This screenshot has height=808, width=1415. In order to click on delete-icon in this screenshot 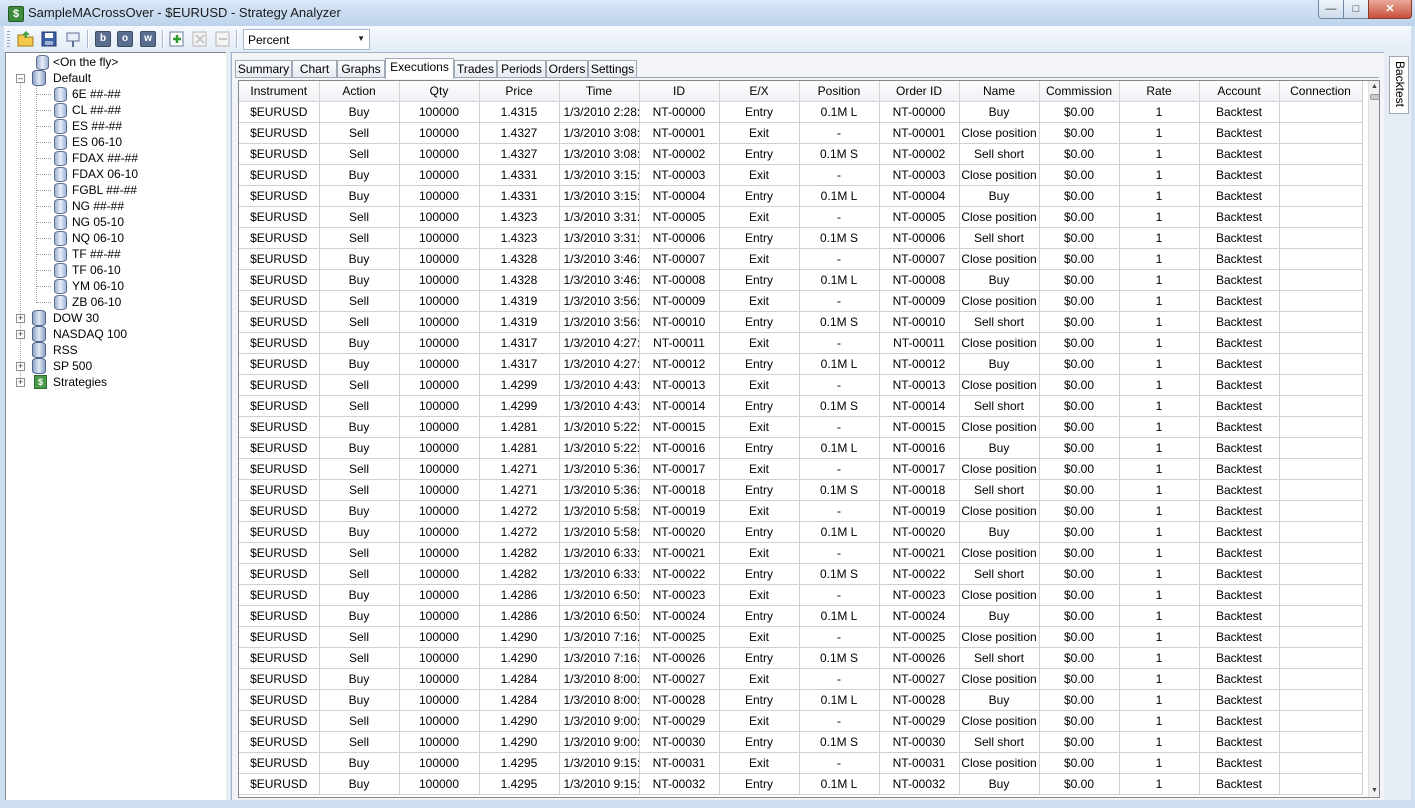, I will do `click(223, 39)`.